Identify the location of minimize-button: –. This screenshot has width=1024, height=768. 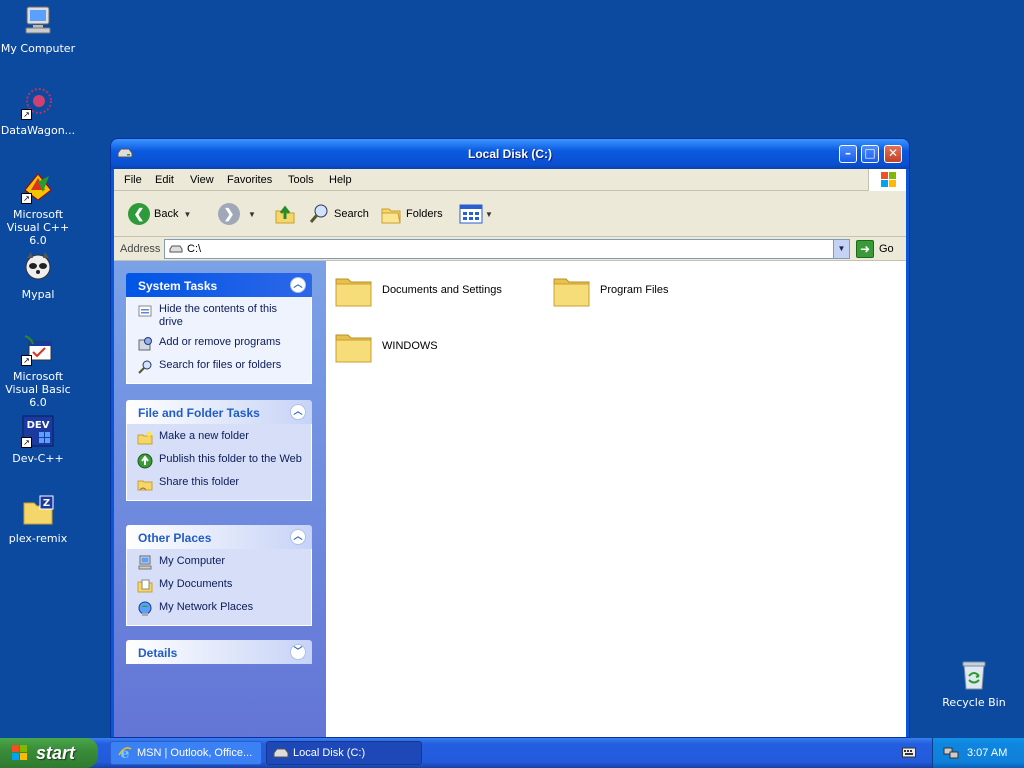
(848, 154).